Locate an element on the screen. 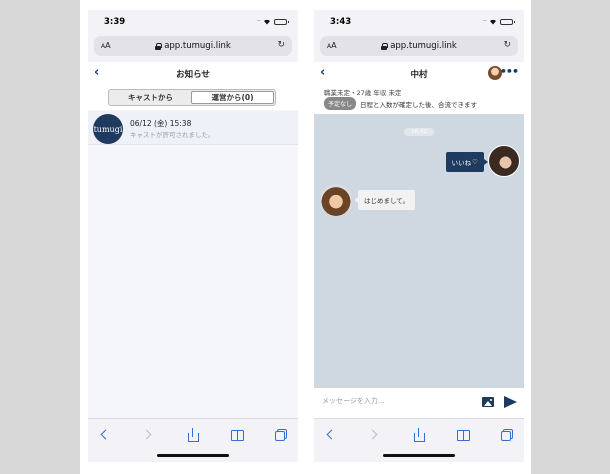  schedule-note: 日程と入数が確定した後、合流できます is located at coordinates (419, 104).